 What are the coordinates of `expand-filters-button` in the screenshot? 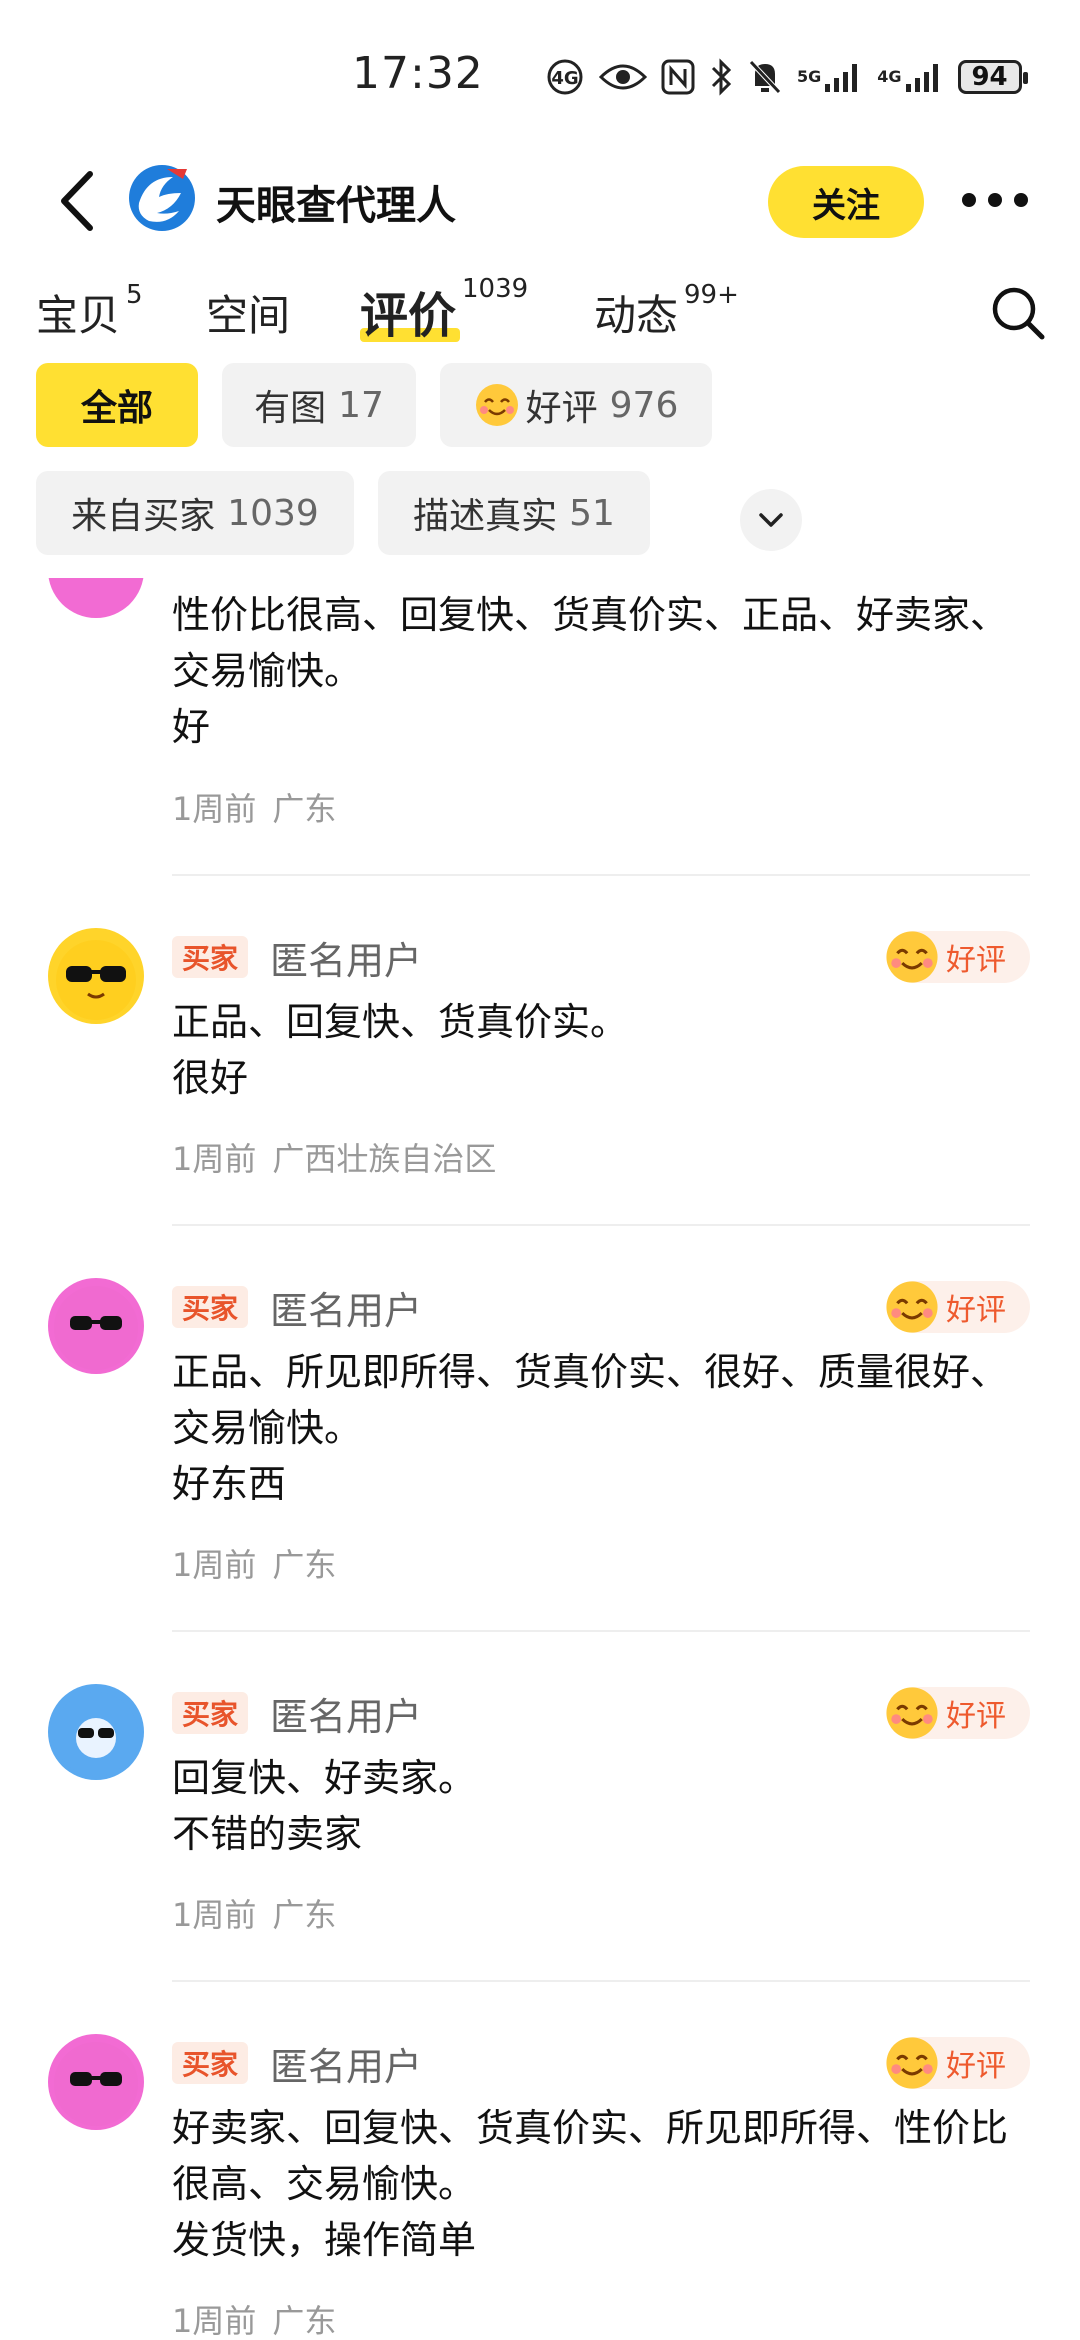 It's located at (771, 520).